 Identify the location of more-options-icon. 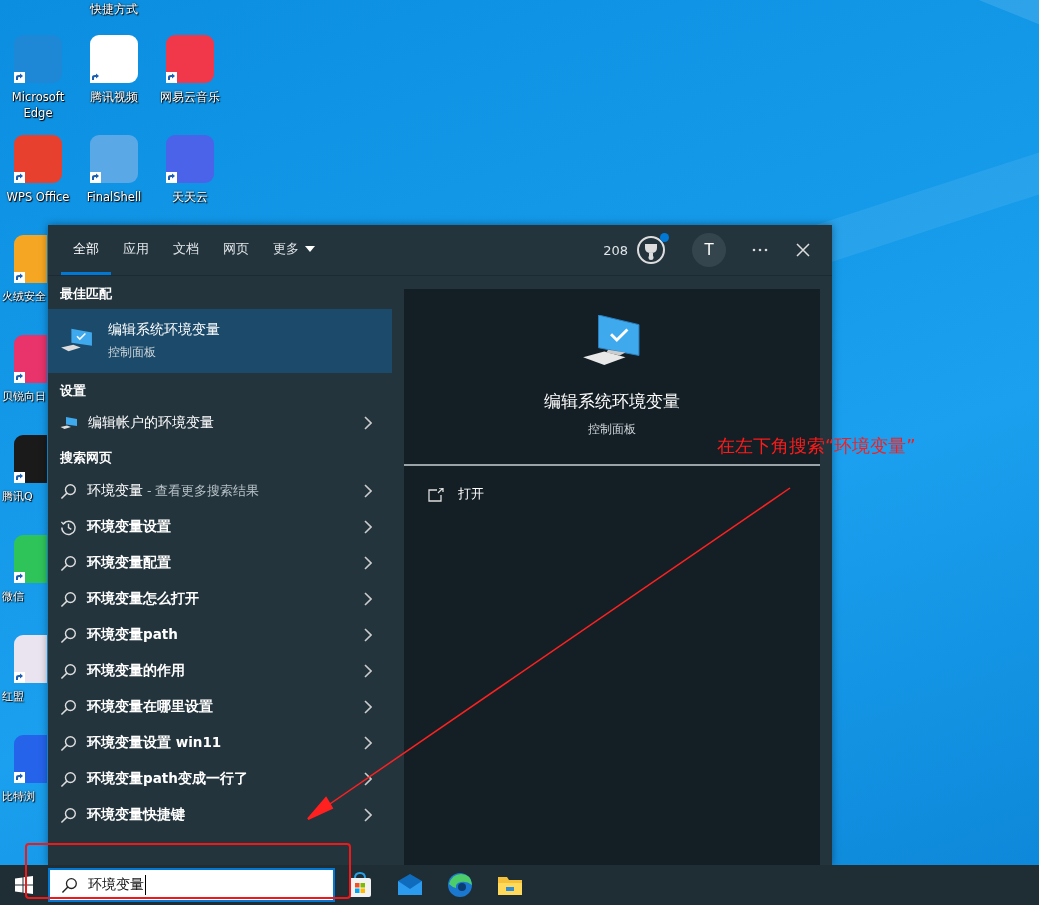
(760, 250).